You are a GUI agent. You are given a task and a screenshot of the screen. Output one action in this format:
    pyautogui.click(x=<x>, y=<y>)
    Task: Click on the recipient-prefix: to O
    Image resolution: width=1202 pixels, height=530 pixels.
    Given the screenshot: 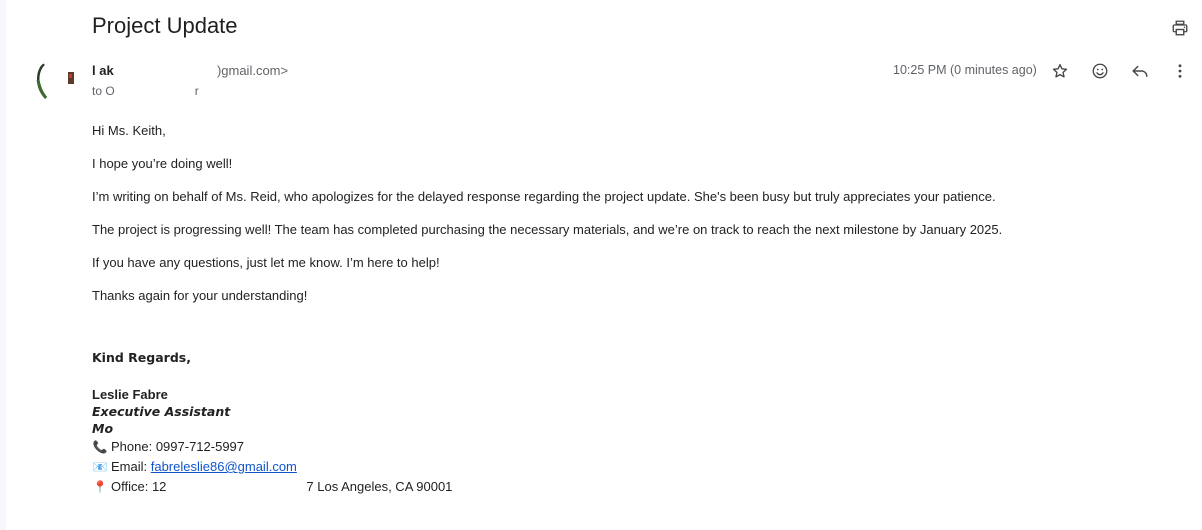 What is the action you would take?
    pyautogui.click(x=103, y=91)
    